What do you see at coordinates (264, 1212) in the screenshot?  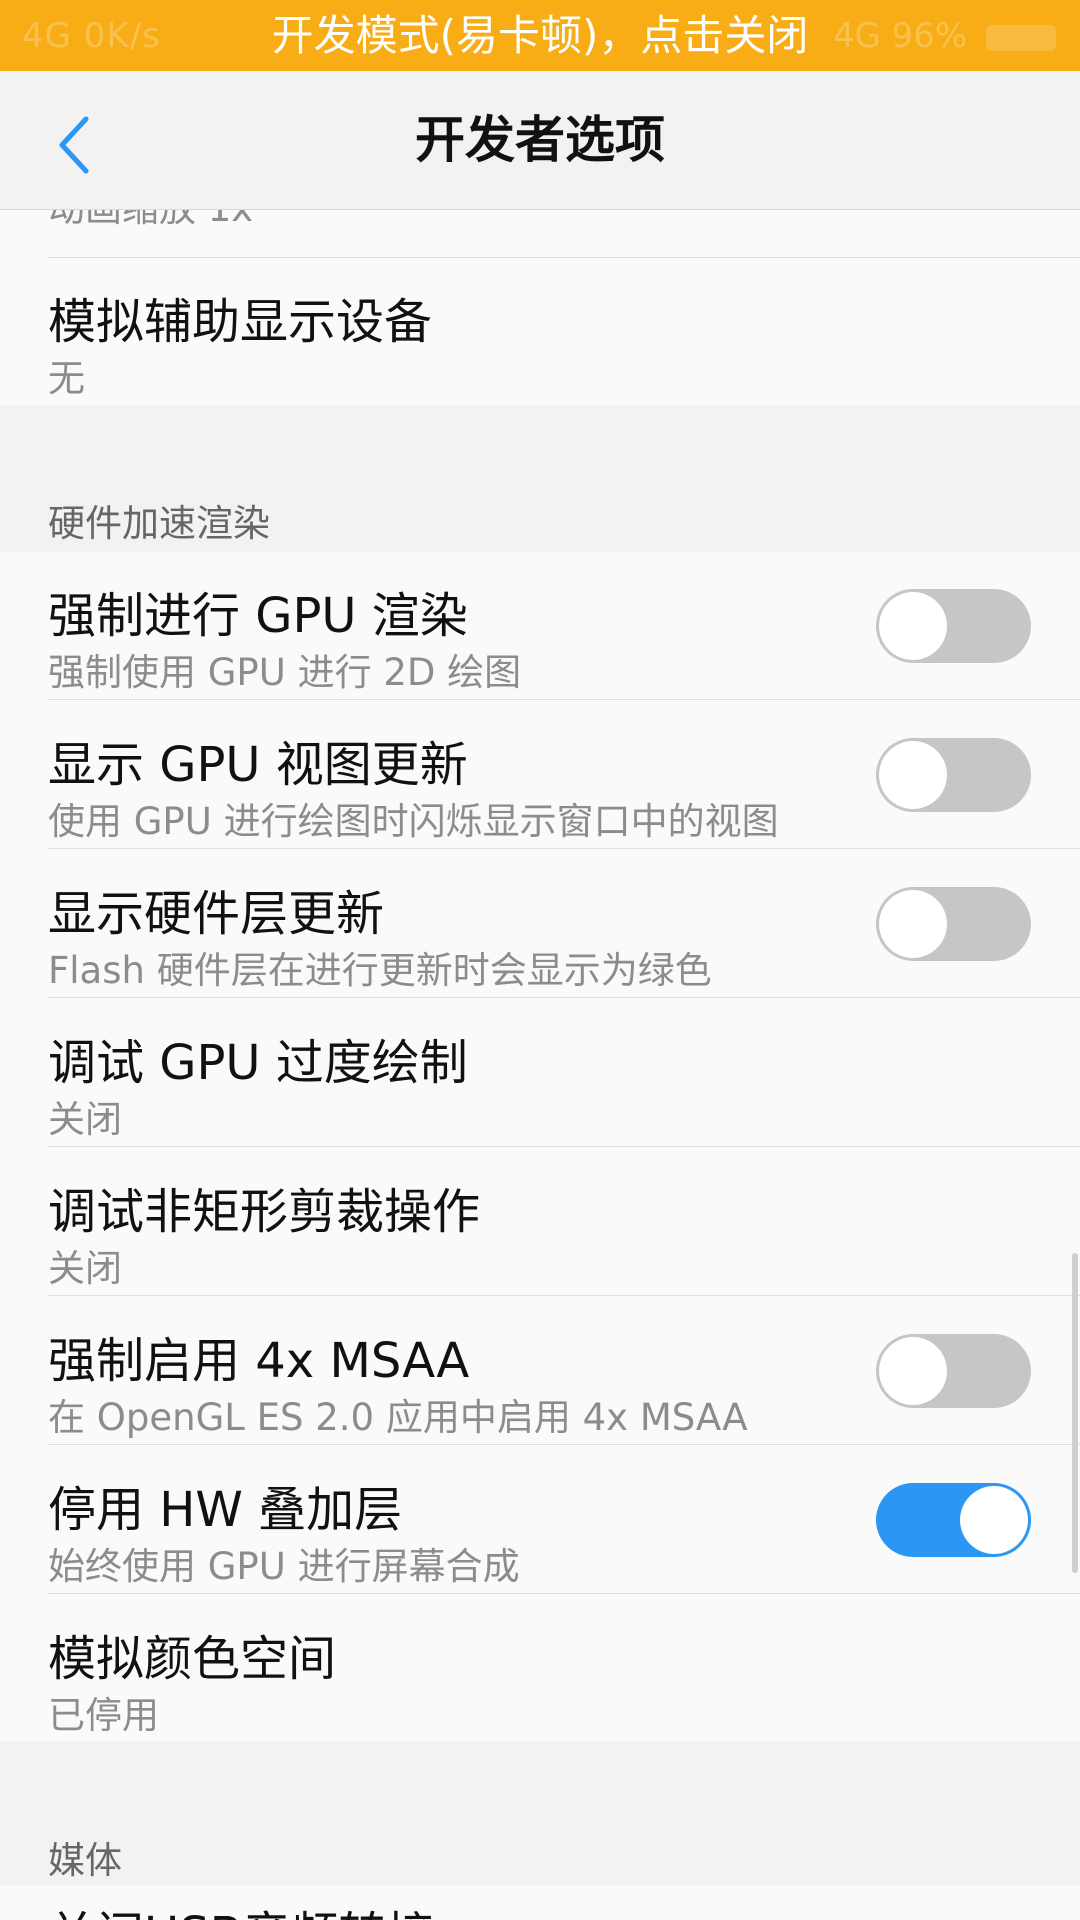 I see `row-title: 调试非矩形剪裁操作` at bounding box center [264, 1212].